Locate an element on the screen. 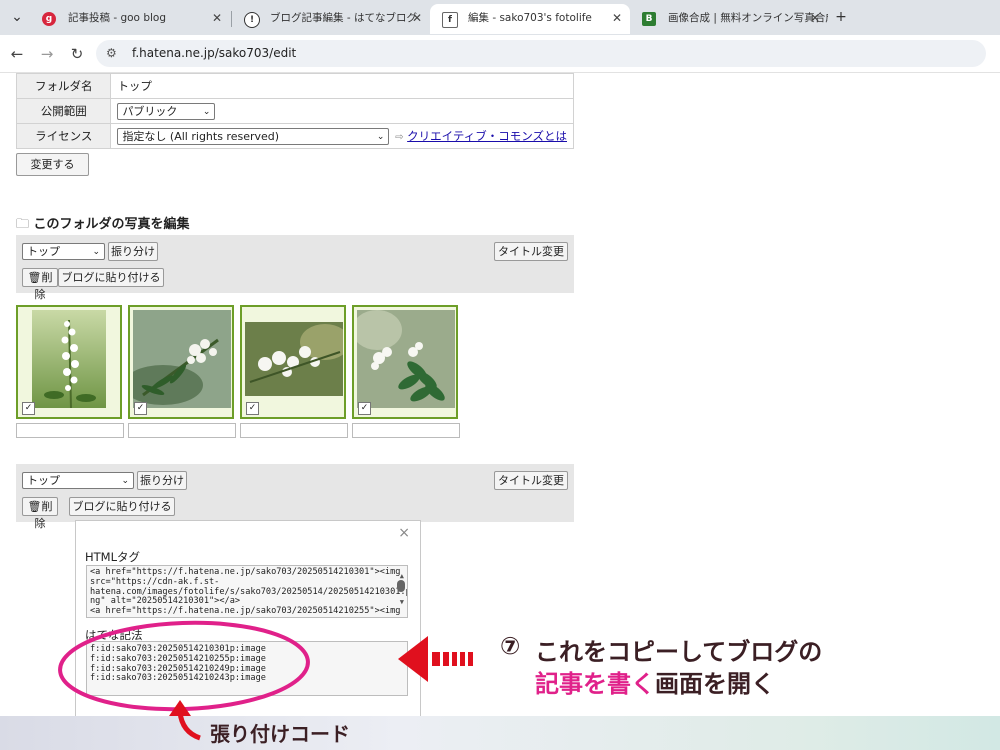  instruction-rest: 画面を開く is located at coordinates (715, 684).